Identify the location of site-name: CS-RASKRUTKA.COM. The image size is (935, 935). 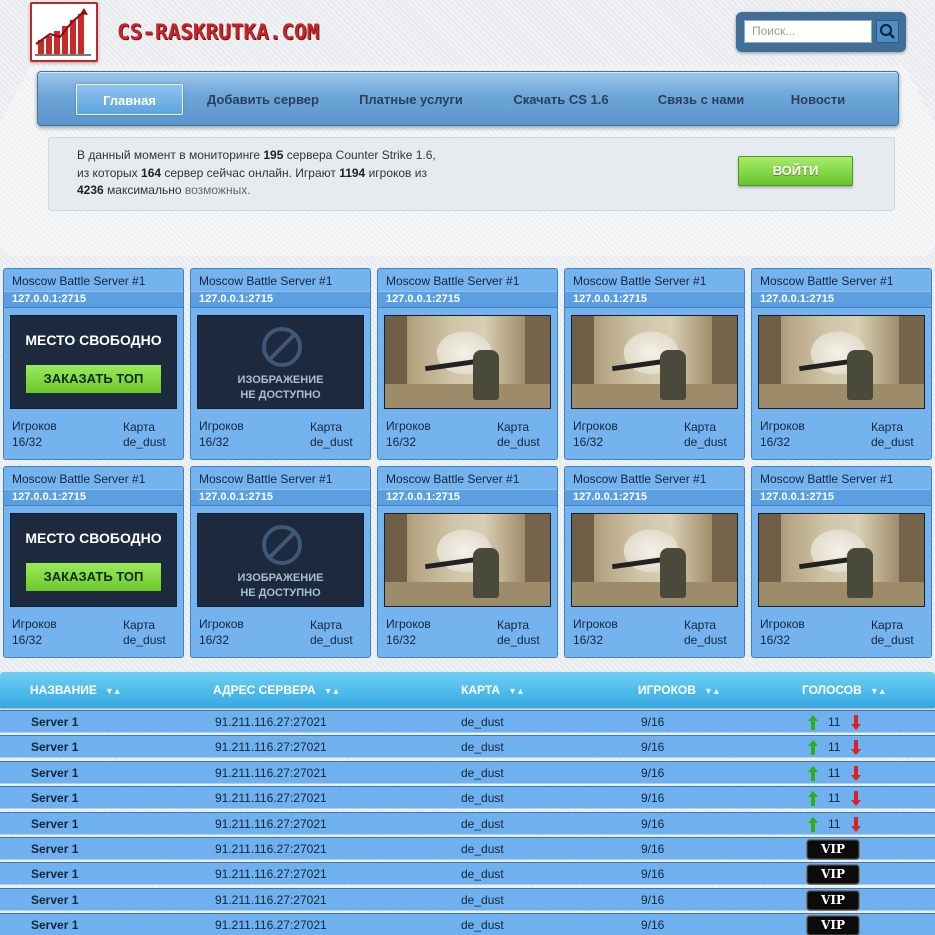
(218, 32).